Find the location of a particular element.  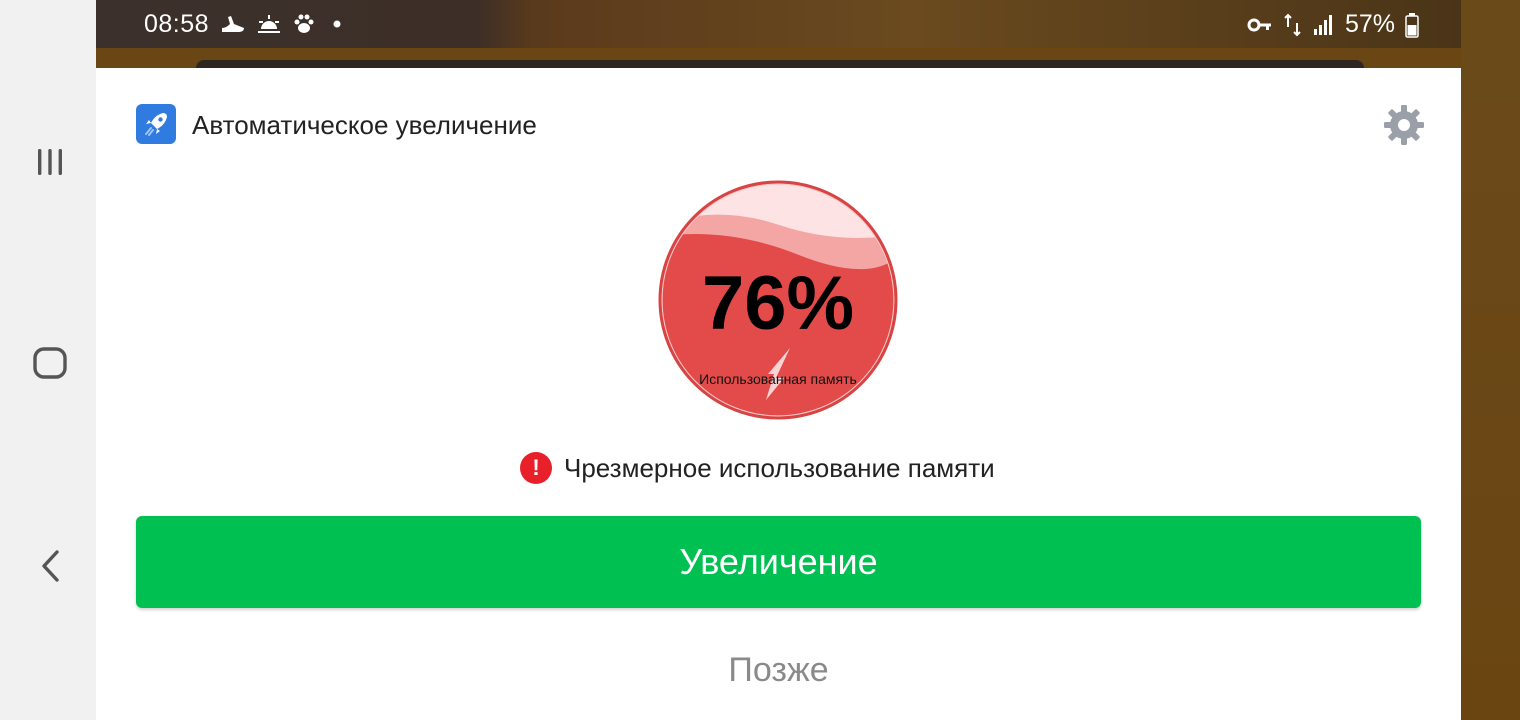

back-button is located at coordinates (50, 566).